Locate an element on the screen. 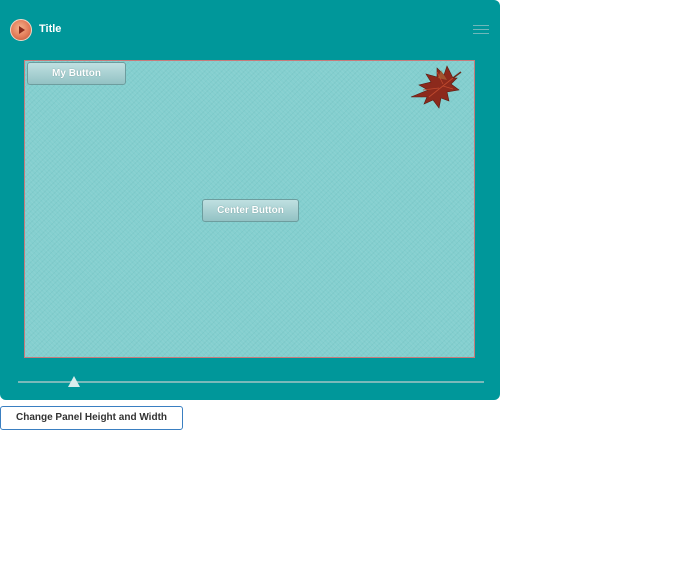 This screenshot has height=567, width=698. play-icon is located at coordinates (21, 30).